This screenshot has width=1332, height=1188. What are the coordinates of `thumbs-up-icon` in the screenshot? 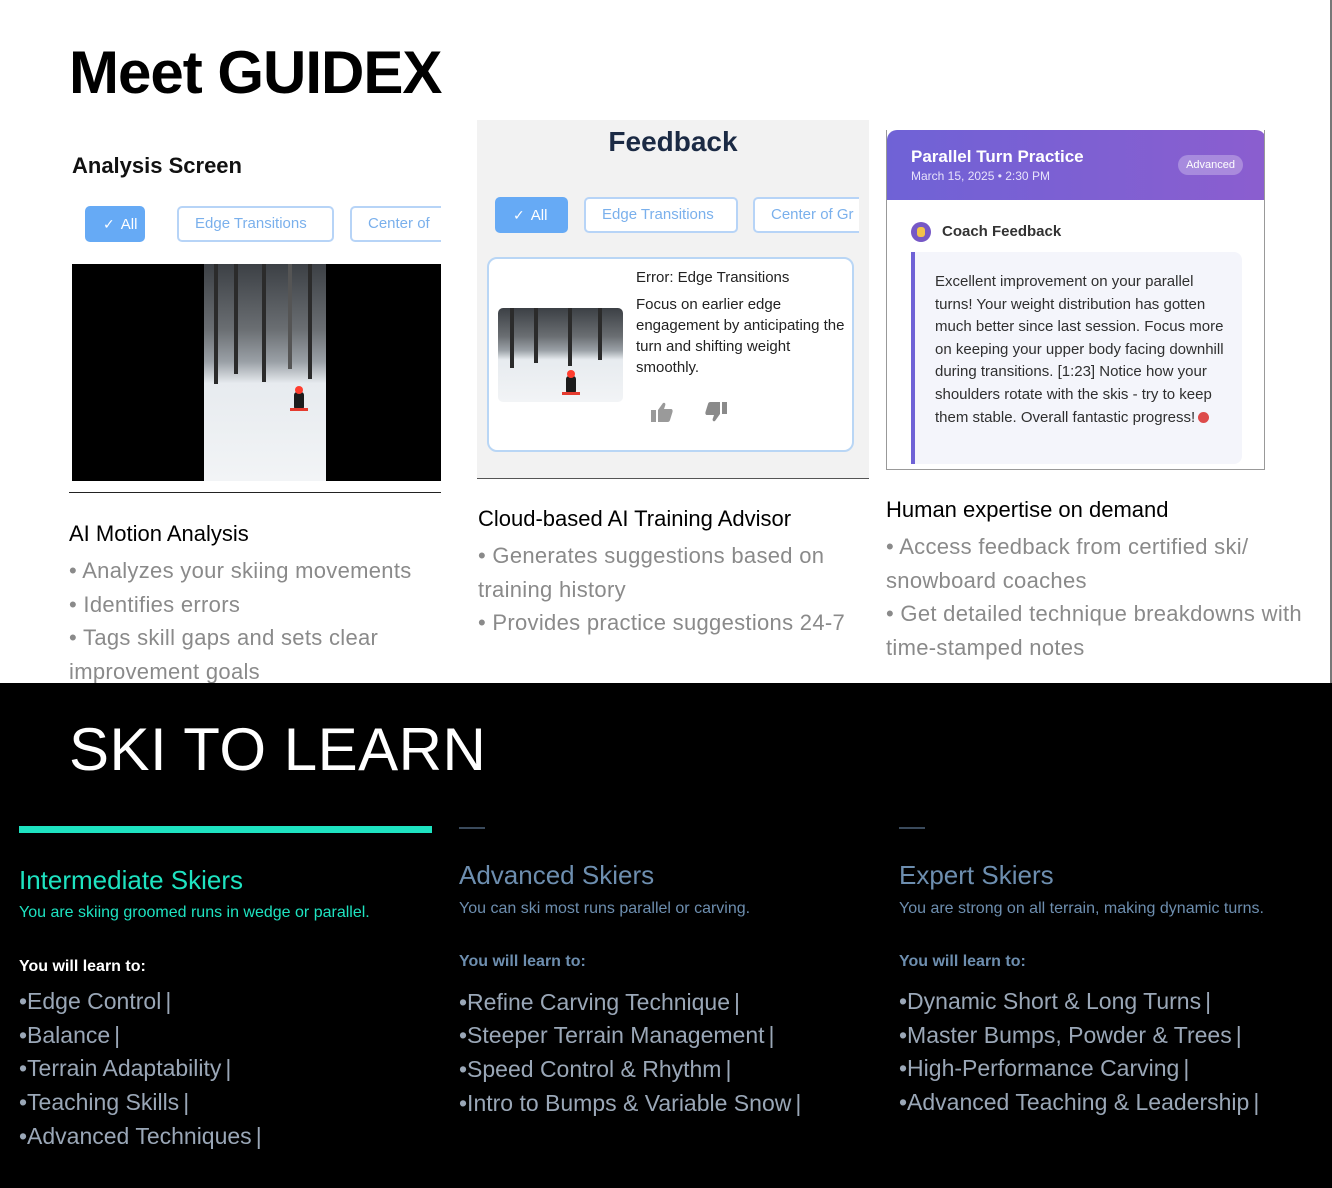 It's located at (662, 415).